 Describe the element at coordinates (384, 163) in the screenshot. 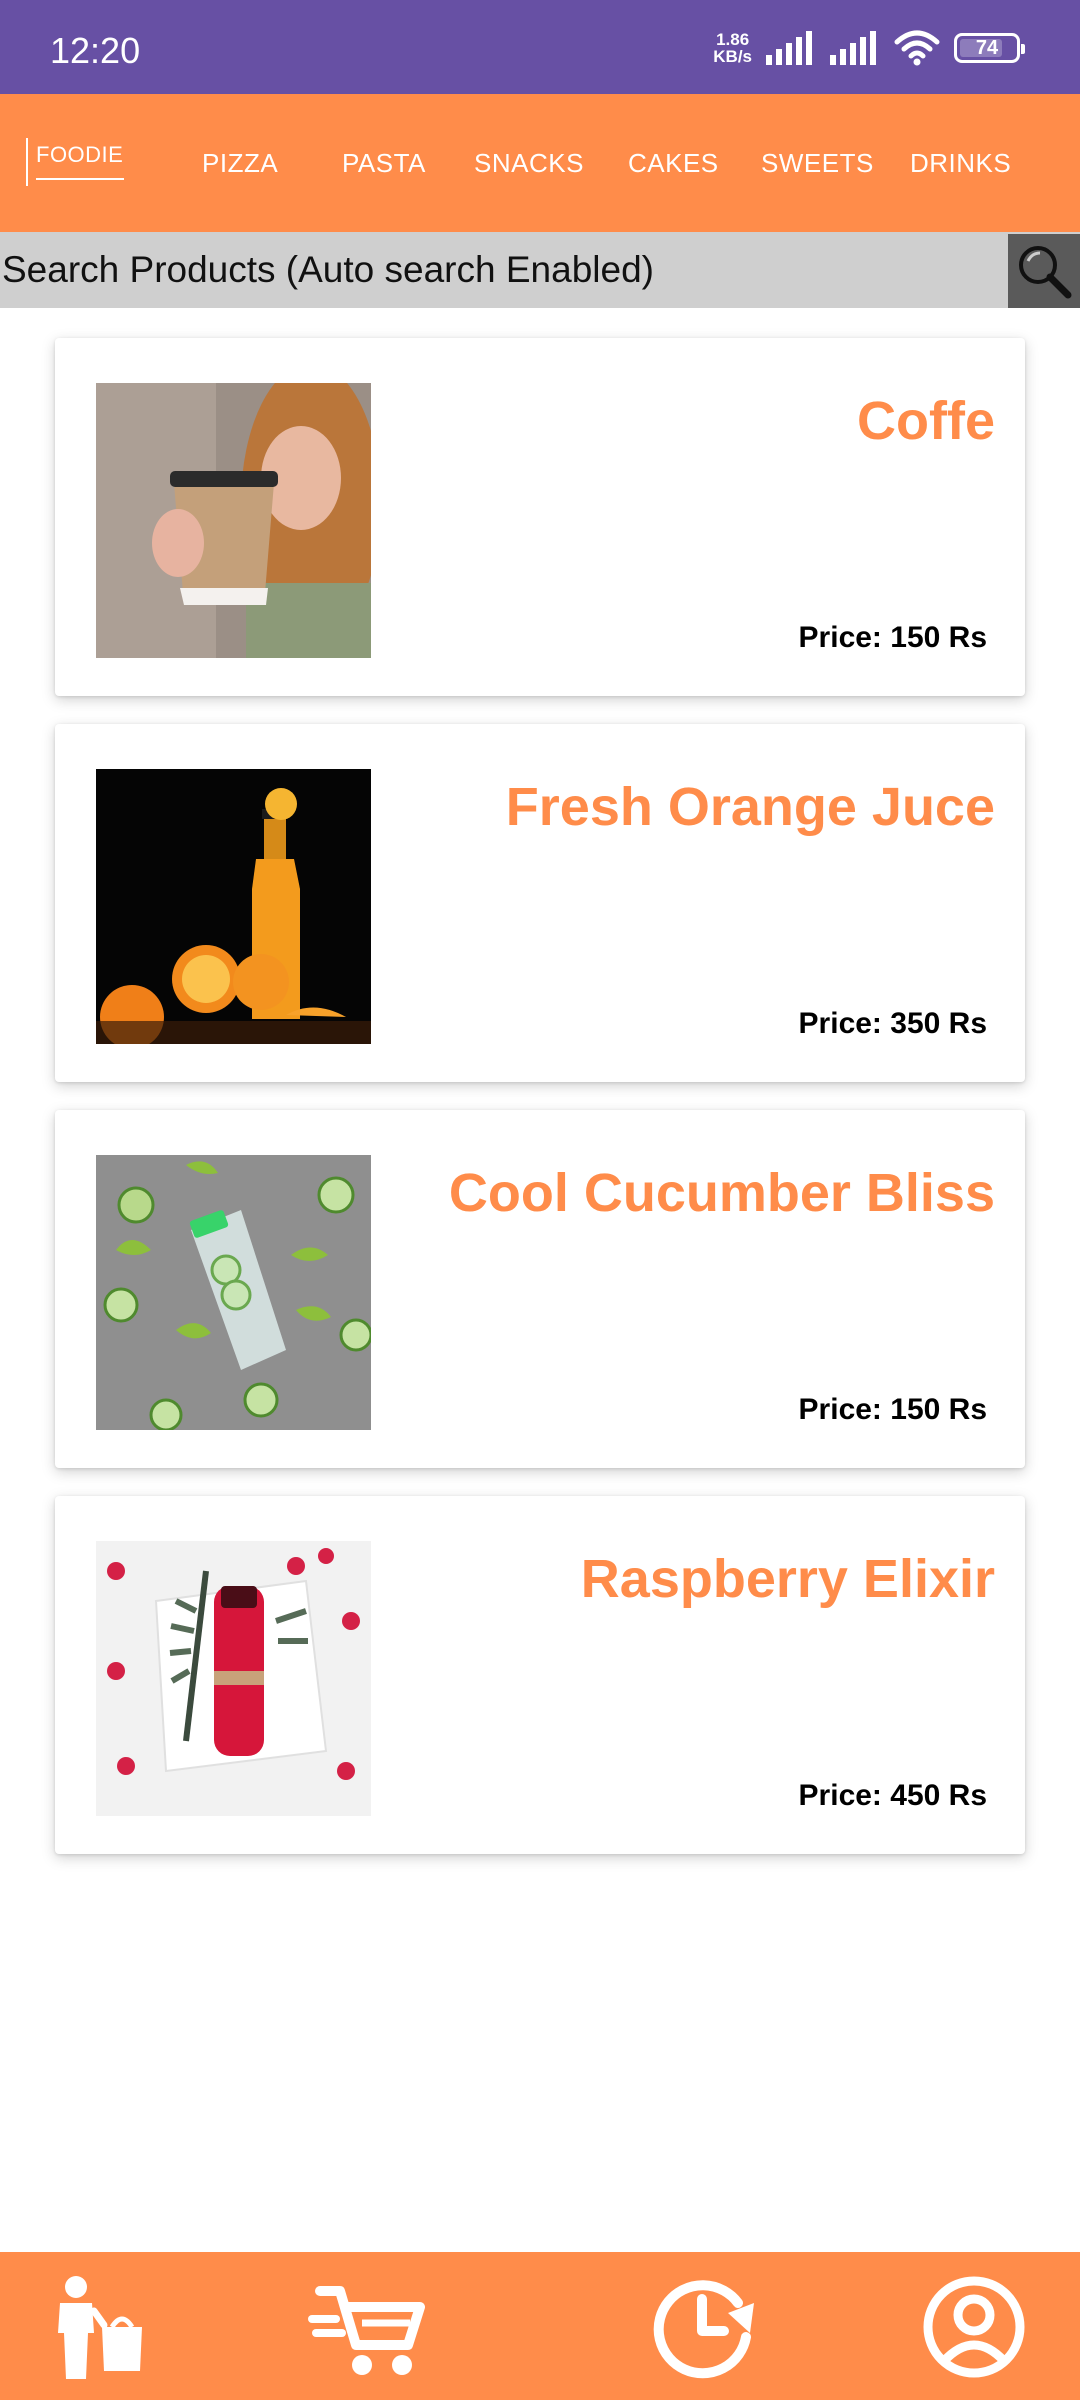

I see `category-pasta: PASTA` at that location.